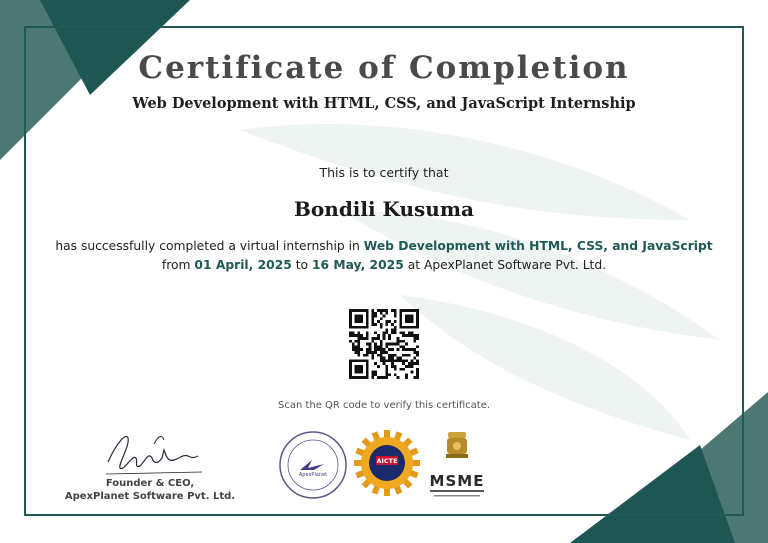 This screenshot has width=768, height=543. What do you see at coordinates (457, 481) in the screenshot?
I see `msme-label-text: MSME` at bounding box center [457, 481].